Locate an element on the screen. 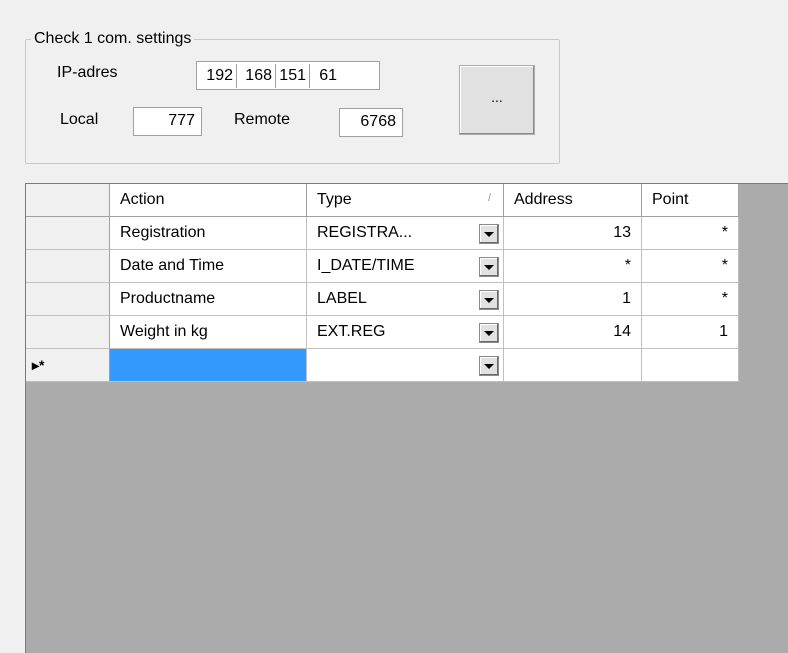  address-cell: 1 is located at coordinates (573, 299).